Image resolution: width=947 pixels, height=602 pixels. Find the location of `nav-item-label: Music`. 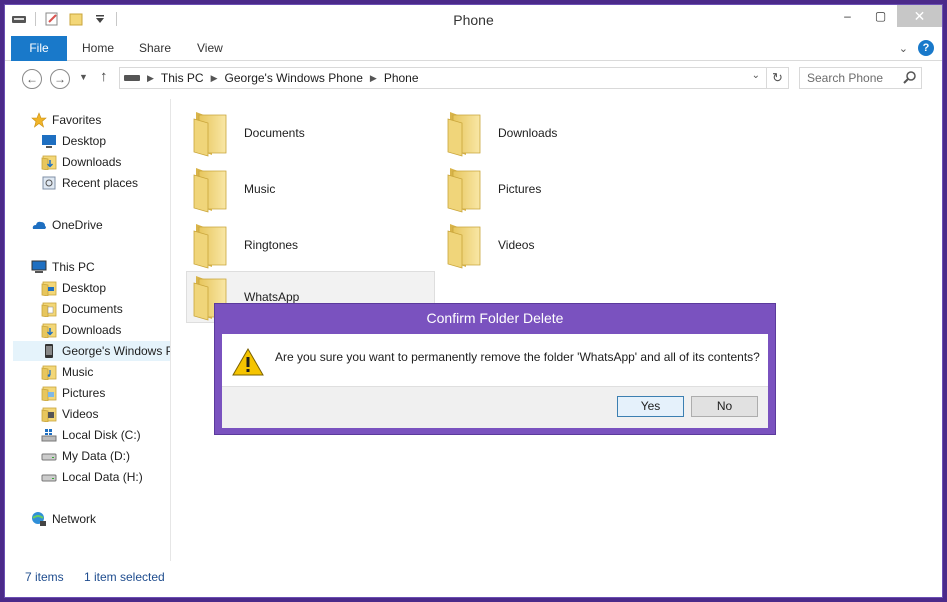

nav-item-label: Music is located at coordinates (78, 372).